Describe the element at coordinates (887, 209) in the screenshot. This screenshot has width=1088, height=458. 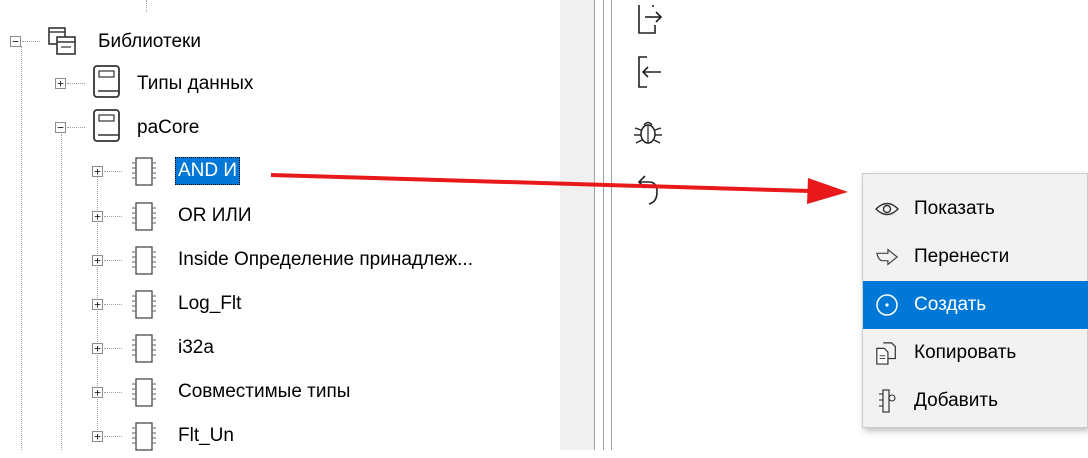
I see `eye-icon` at that location.